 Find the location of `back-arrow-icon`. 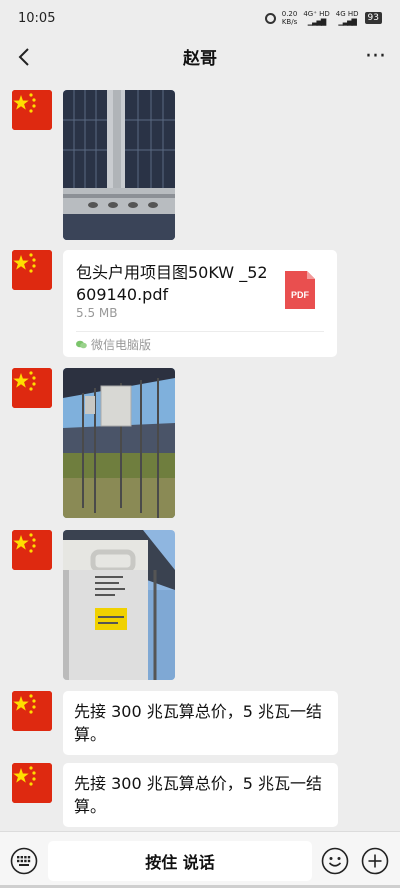

back-arrow-icon is located at coordinates (25, 57).